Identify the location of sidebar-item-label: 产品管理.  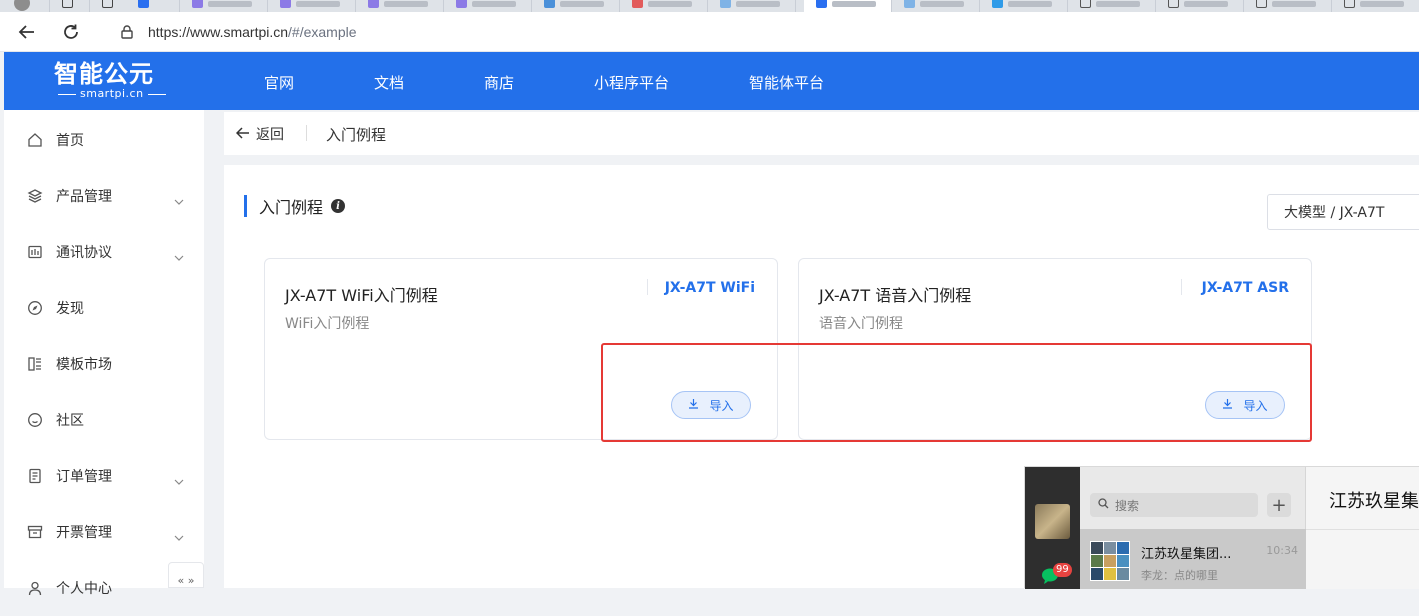
(84, 197).